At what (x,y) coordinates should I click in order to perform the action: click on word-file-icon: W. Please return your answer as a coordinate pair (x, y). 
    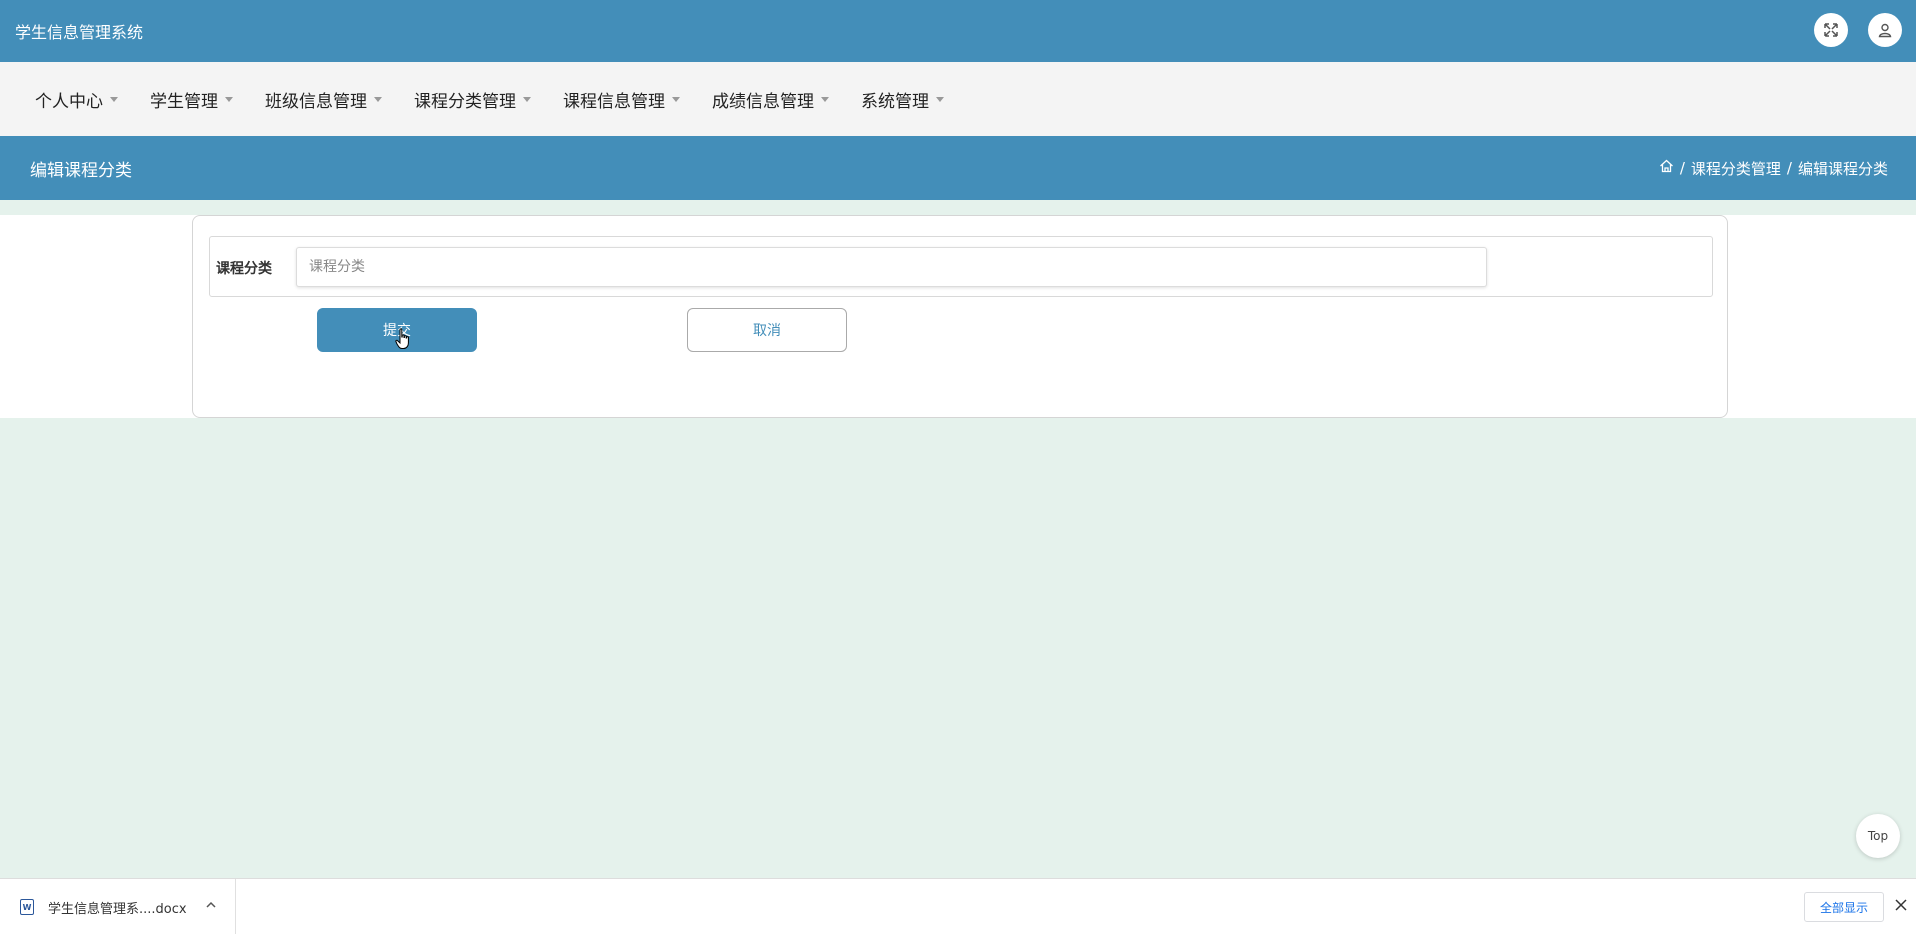
    Looking at the image, I should click on (27, 907).